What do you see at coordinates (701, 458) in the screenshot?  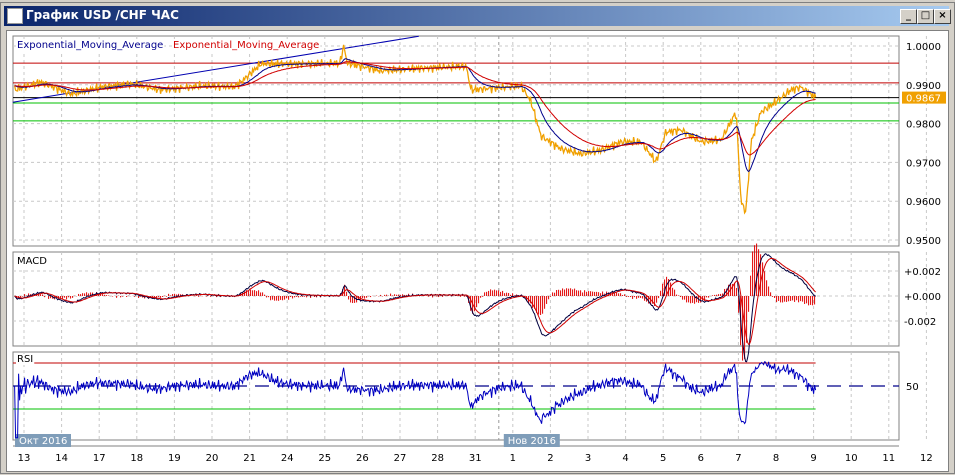 I see `x-tick-label: 6` at bounding box center [701, 458].